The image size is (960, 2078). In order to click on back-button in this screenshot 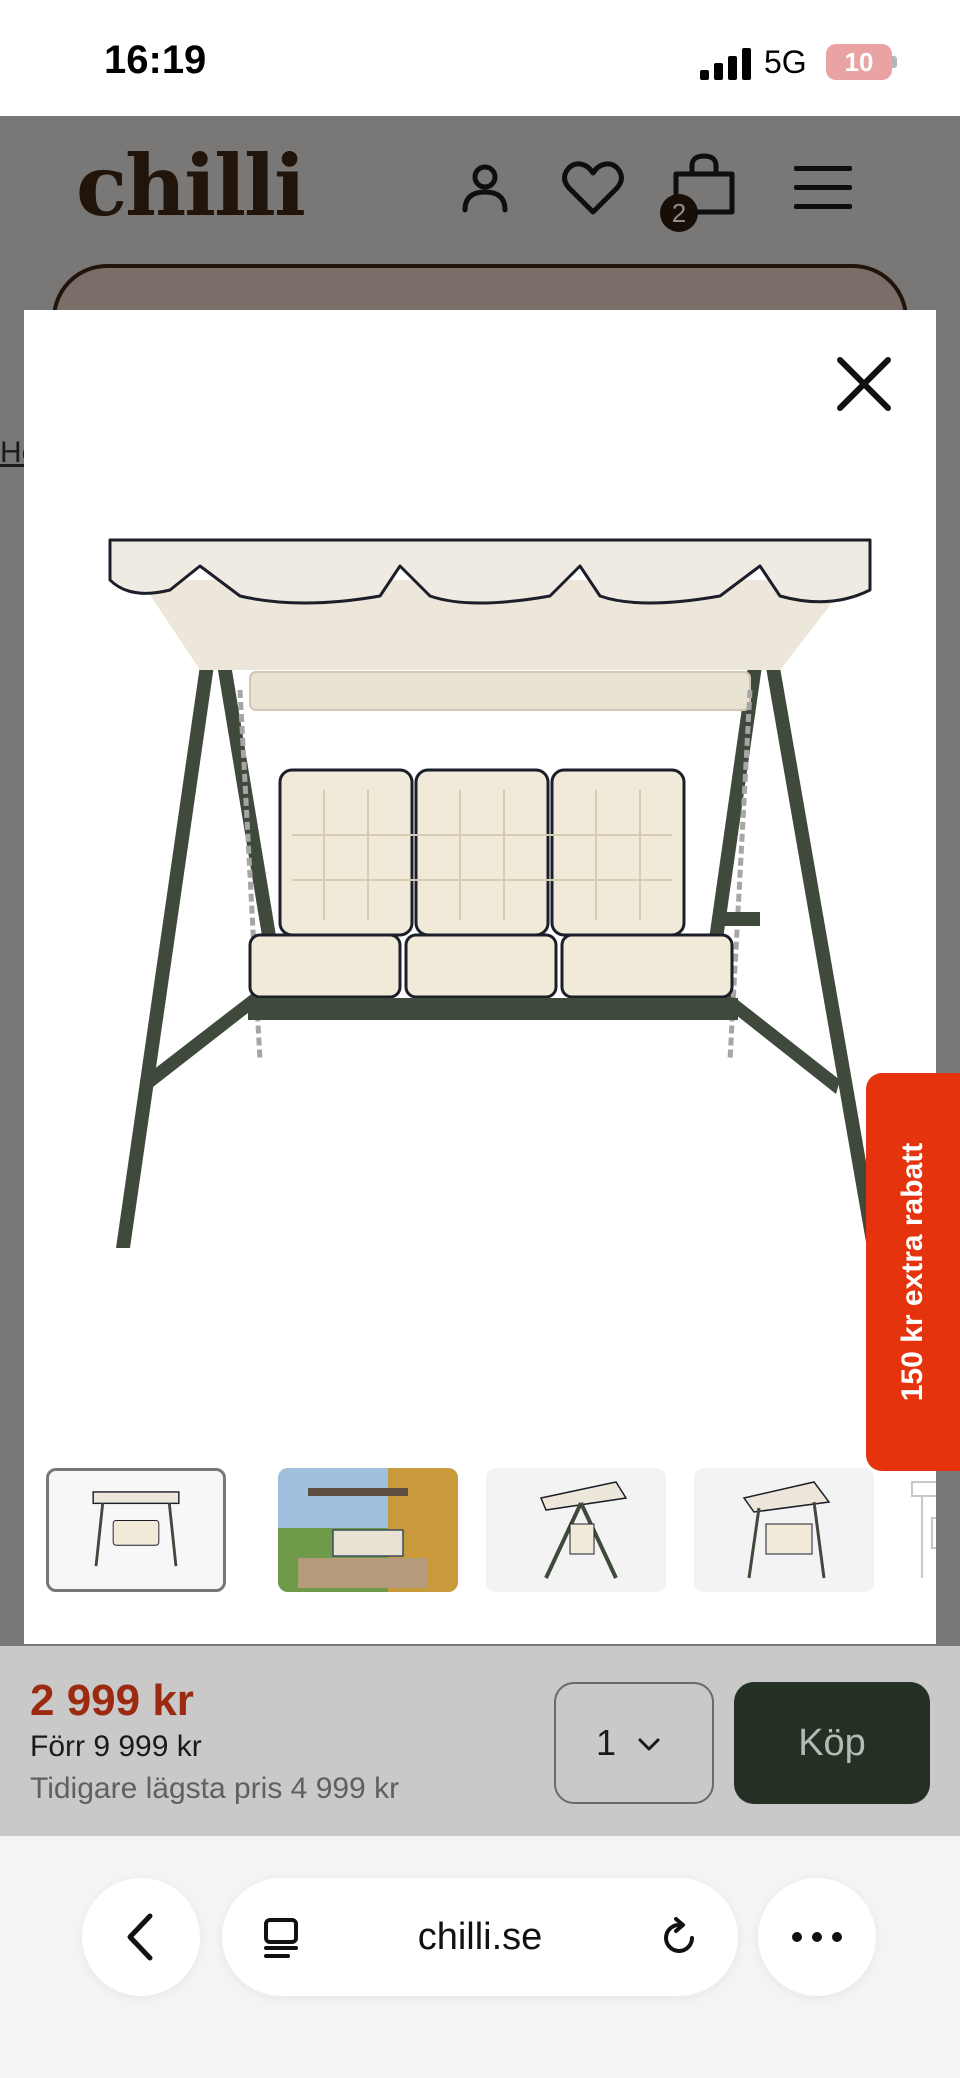, I will do `click(141, 1937)`.